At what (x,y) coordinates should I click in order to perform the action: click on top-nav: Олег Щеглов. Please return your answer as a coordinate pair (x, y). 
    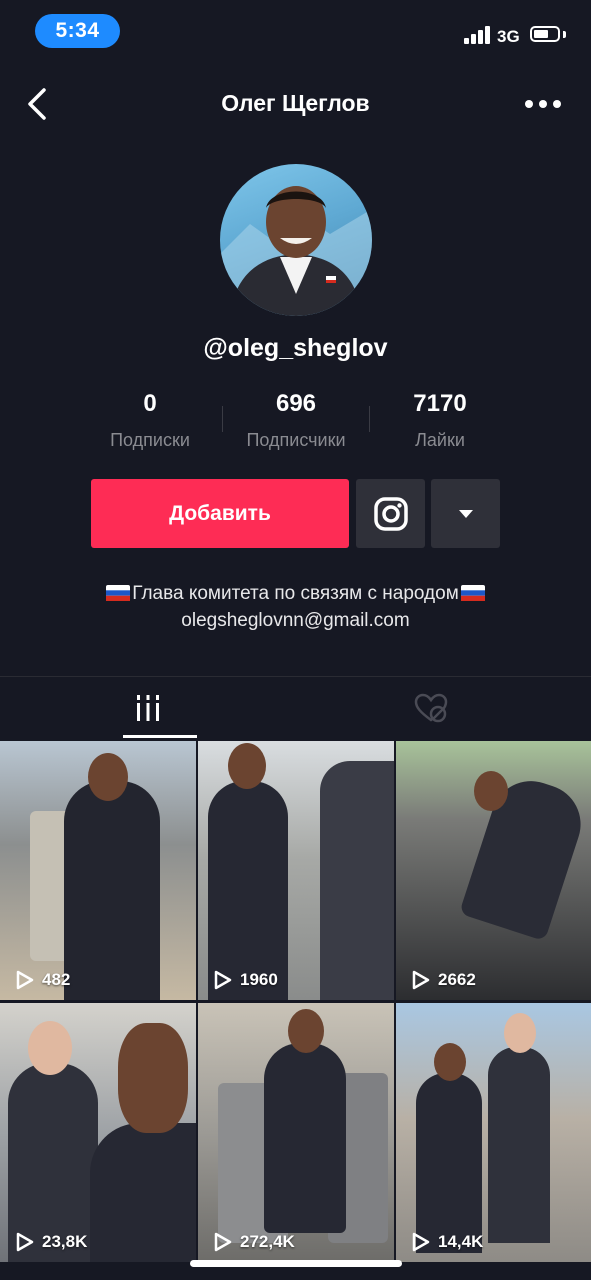
    Looking at the image, I should click on (295, 104).